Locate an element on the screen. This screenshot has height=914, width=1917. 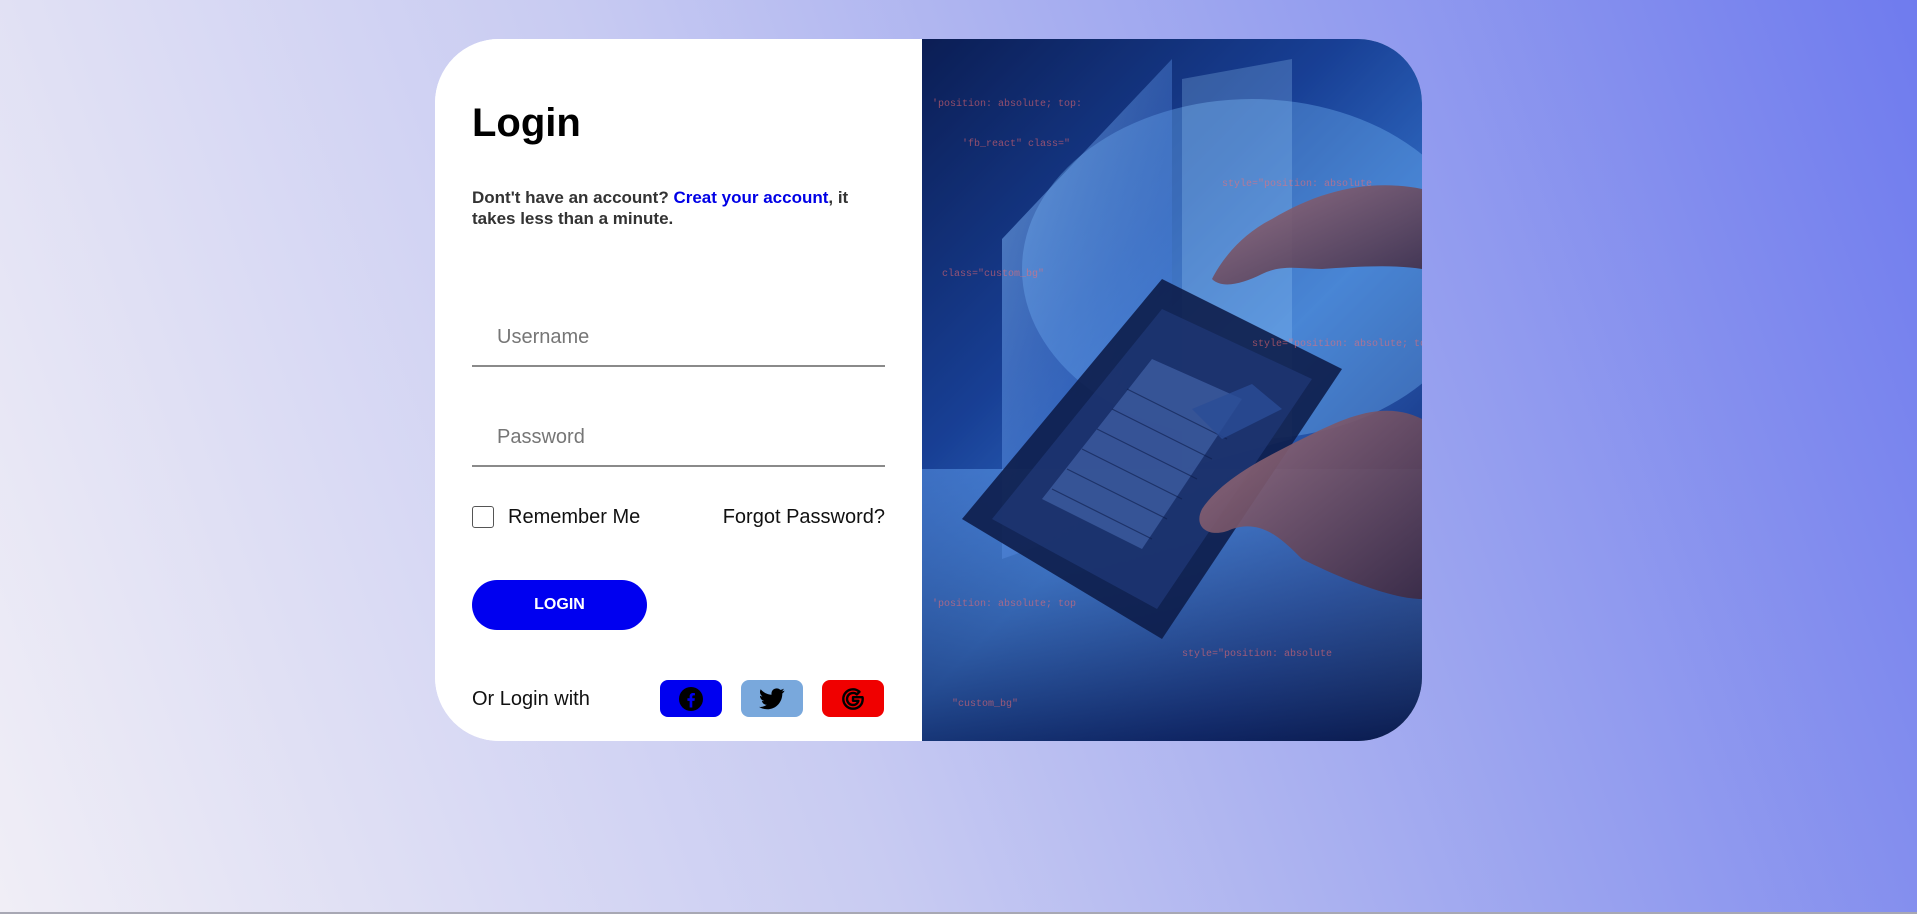
code-overlay: "custom_bg" is located at coordinates (985, 704).